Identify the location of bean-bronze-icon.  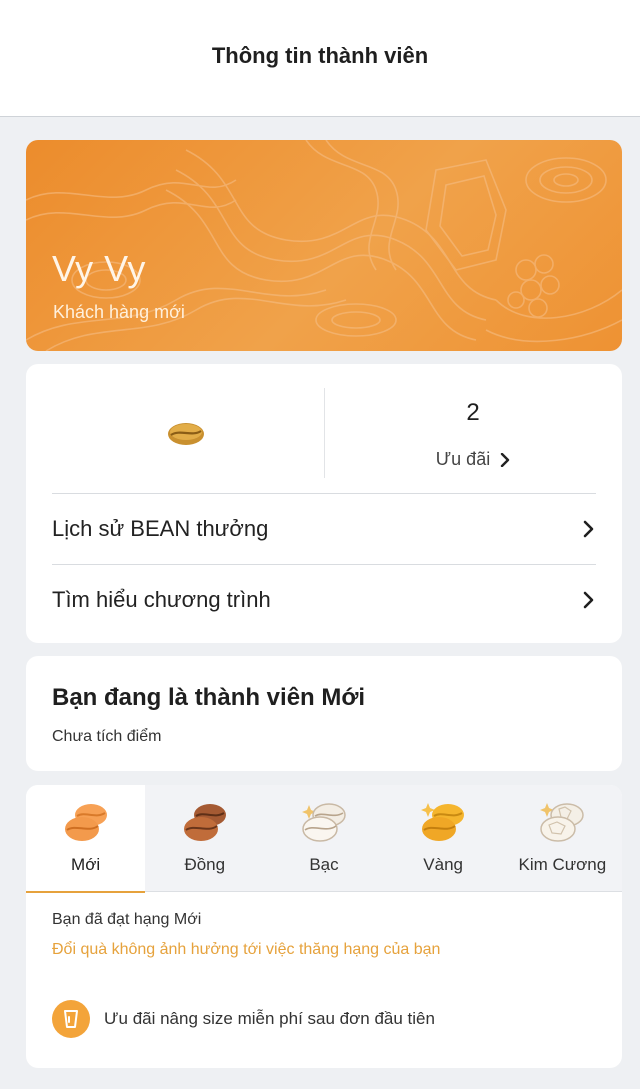
(204, 822).